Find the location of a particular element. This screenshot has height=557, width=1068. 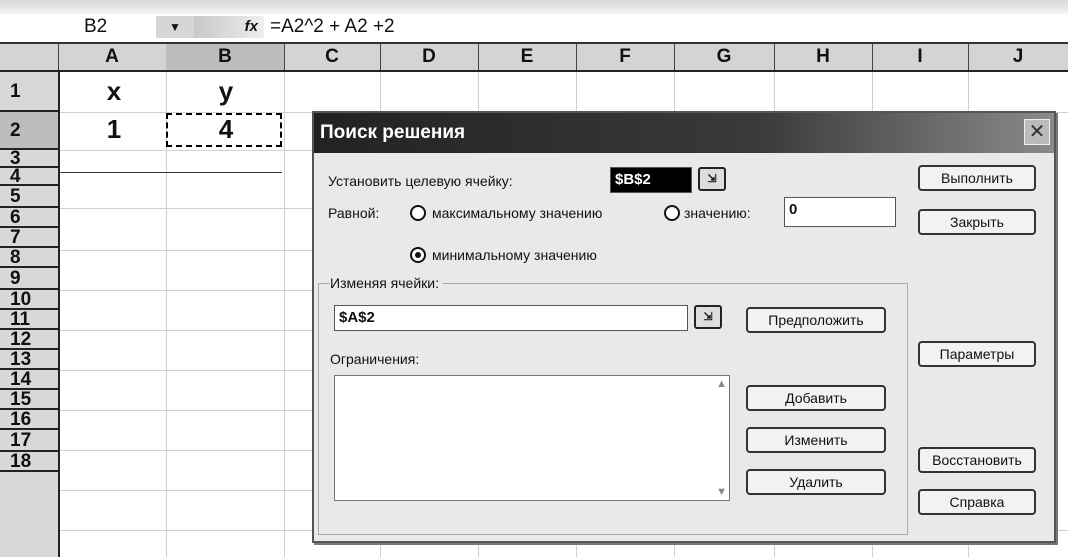

reset-button: Восстановить is located at coordinates (977, 460).